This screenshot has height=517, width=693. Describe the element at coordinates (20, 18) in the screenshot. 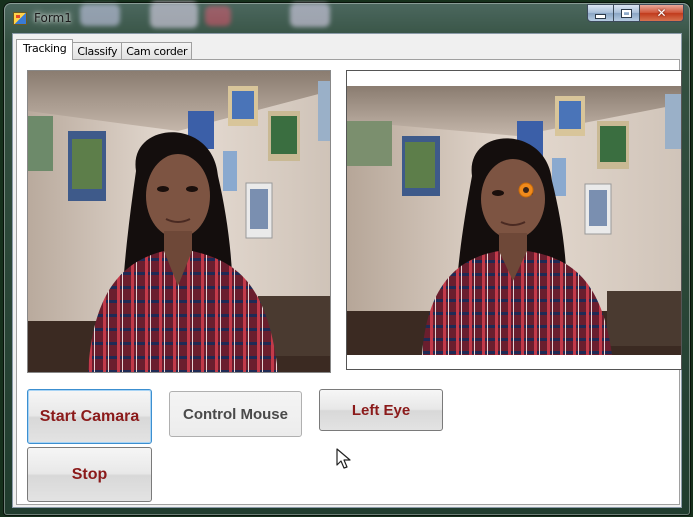

I see `form-app-icon` at that location.